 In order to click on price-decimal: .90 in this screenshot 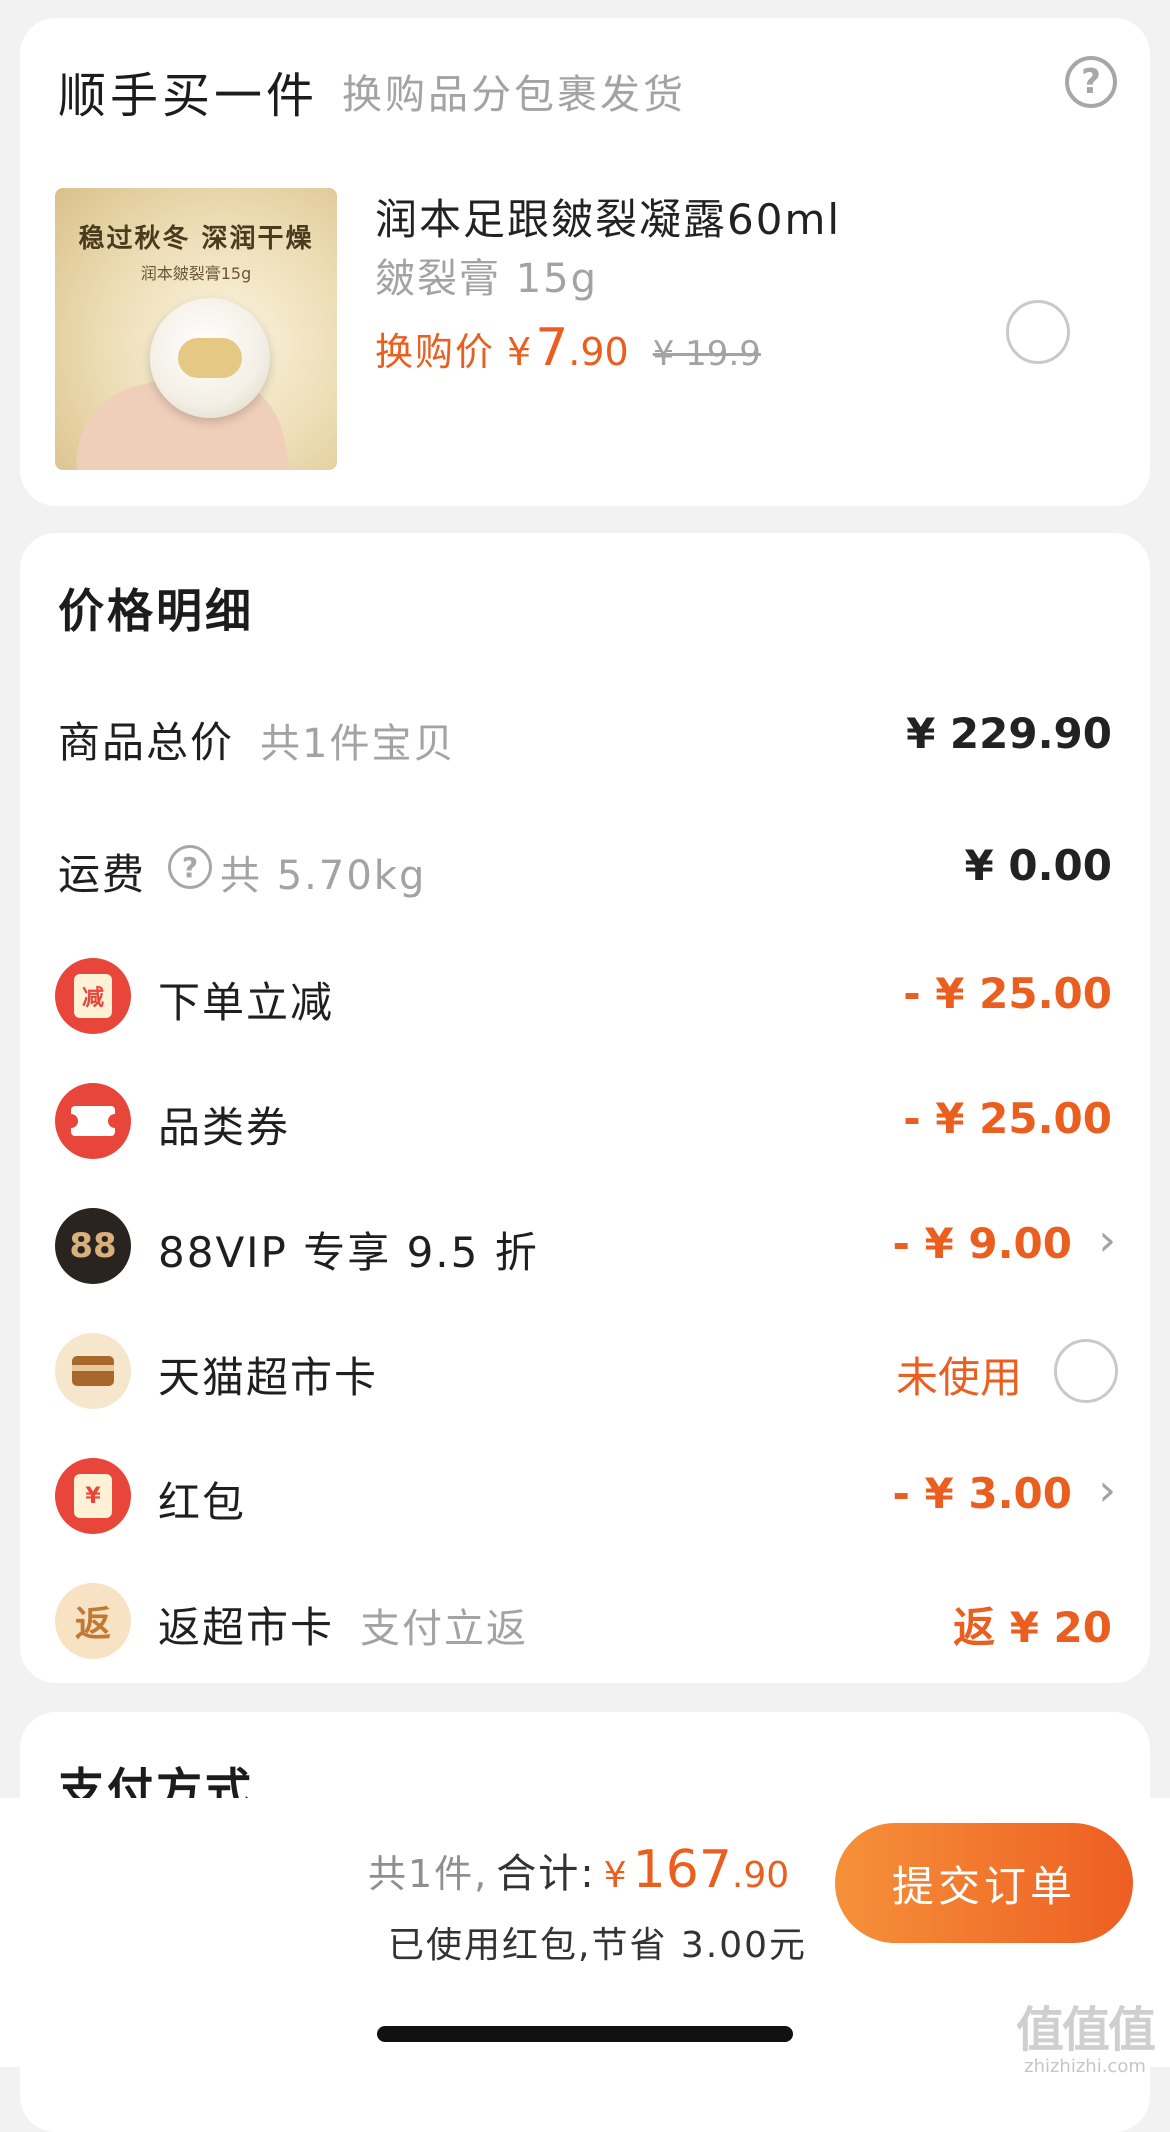, I will do `click(598, 352)`.